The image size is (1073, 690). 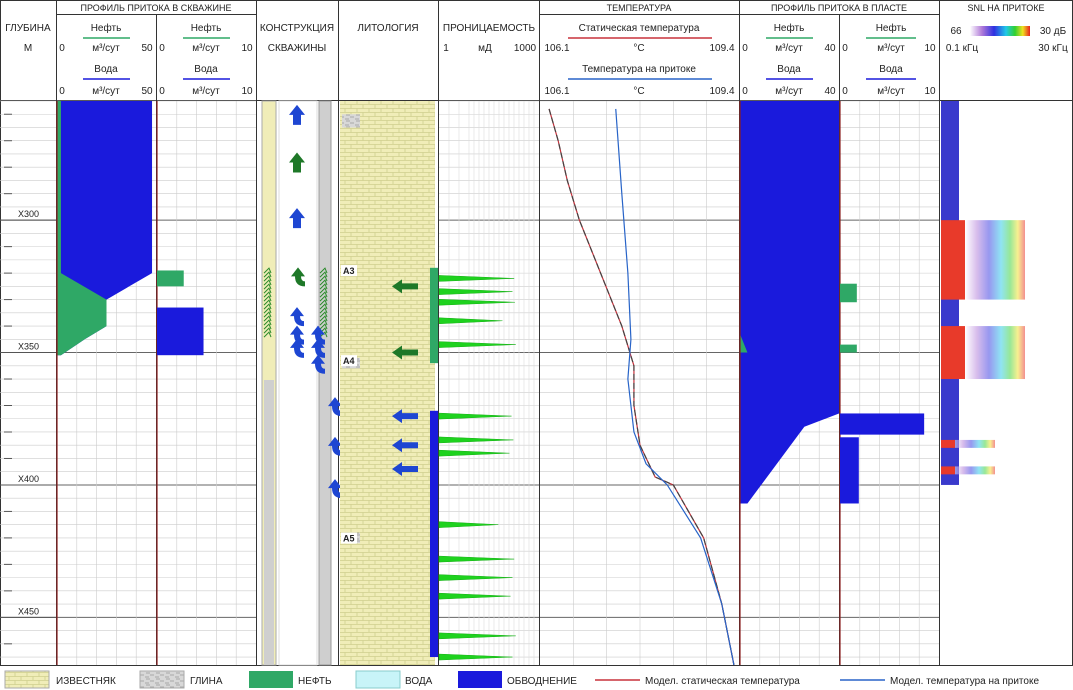 I want to click on legend-water-swatch, so click(x=378, y=679).